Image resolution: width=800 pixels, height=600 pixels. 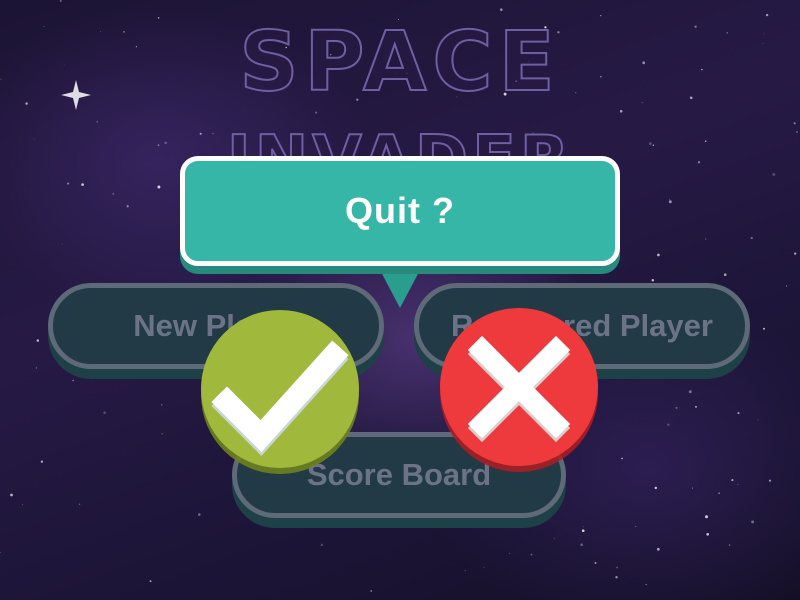 I want to click on quit-dialog: Quit ?, so click(x=400, y=211).